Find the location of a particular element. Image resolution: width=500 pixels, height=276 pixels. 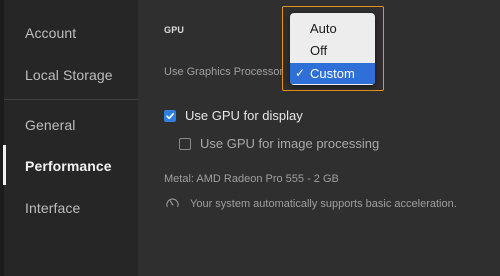

use-gpu-image-processing-row: Use GPU for image processing is located at coordinates (279, 143).